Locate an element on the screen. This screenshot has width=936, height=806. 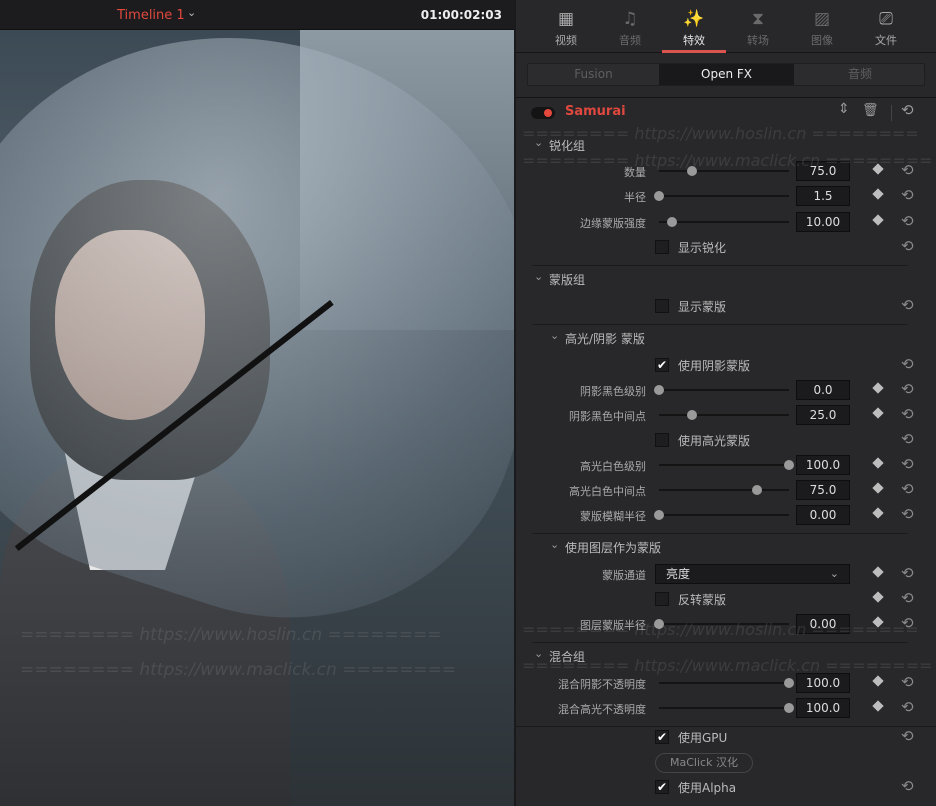
value-field: 0.0 is located at coordinates (823, 390).